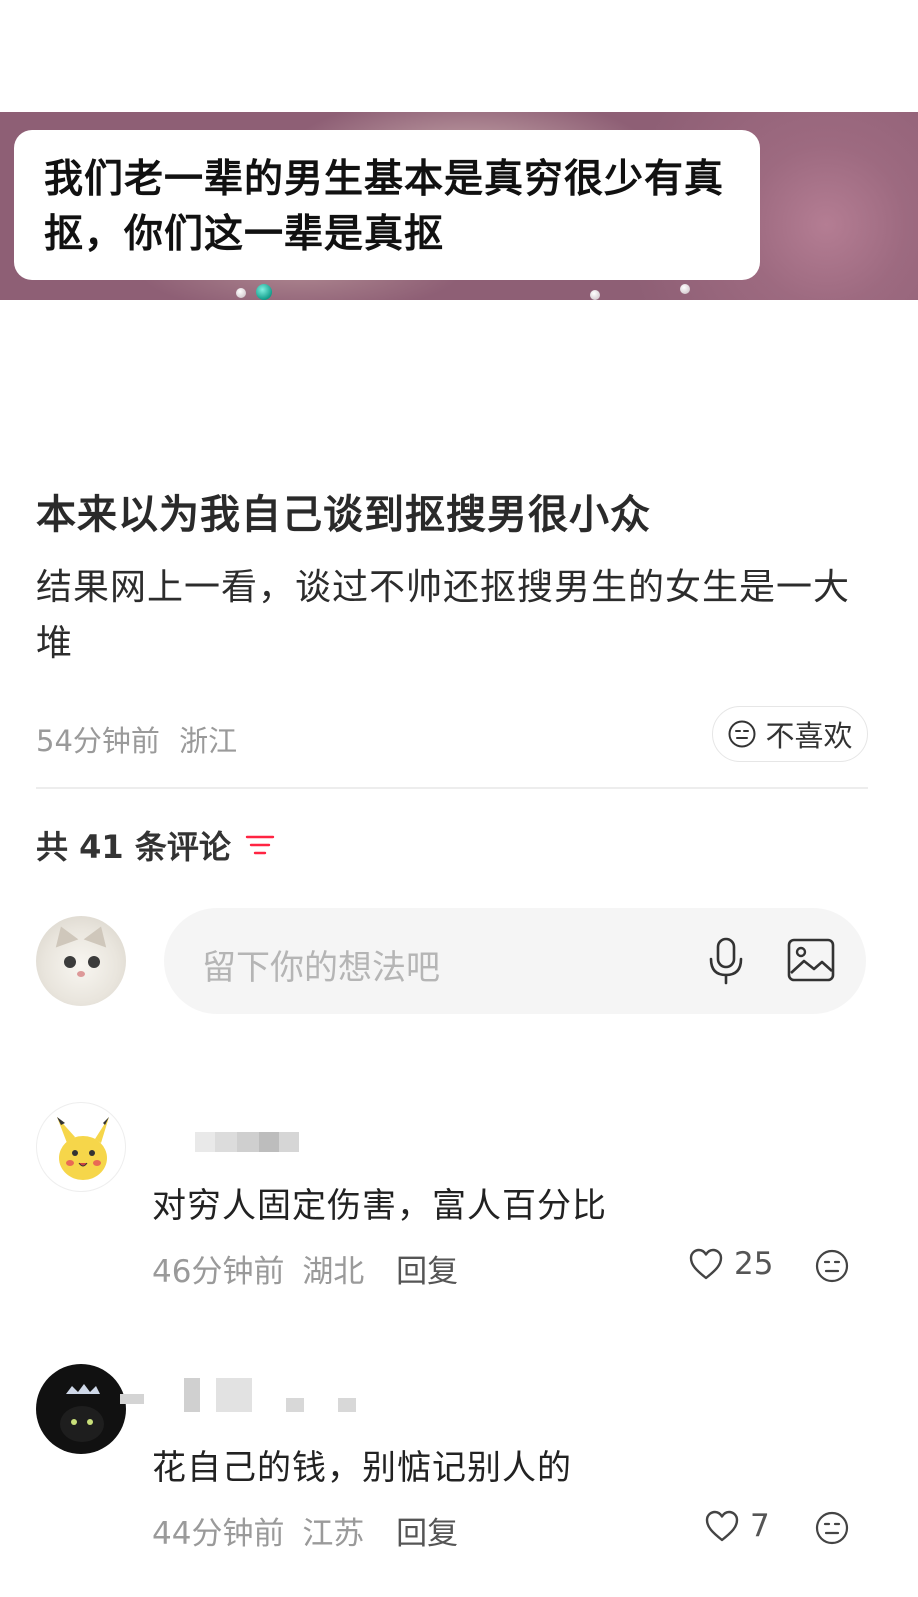  What do you see at coordinates (81, 961) in the screenshot?
I see `my-avatar` at bounding box center [81, 961].